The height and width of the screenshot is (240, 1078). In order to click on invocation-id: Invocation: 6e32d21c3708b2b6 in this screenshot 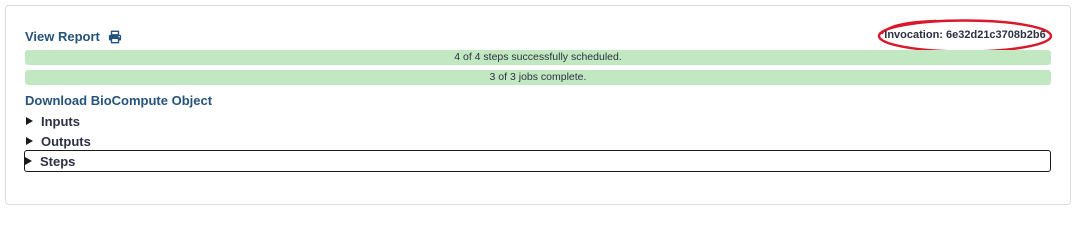, I will do `click(965, 36)`.